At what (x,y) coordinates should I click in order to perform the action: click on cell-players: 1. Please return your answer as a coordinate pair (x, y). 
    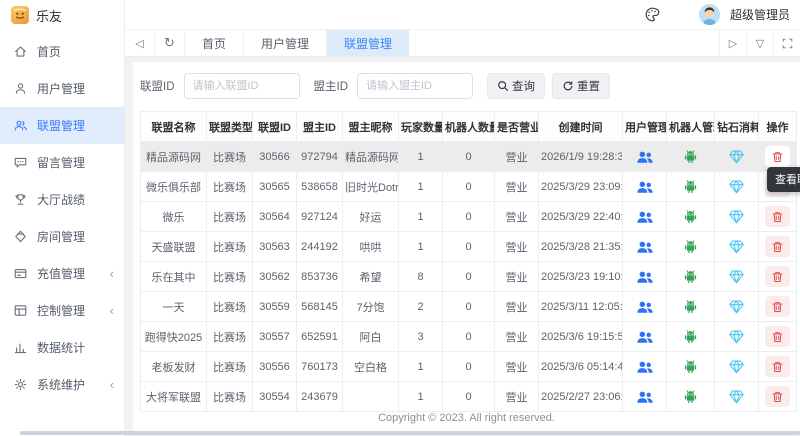
    Looking at the image, I should click on (420, 186).